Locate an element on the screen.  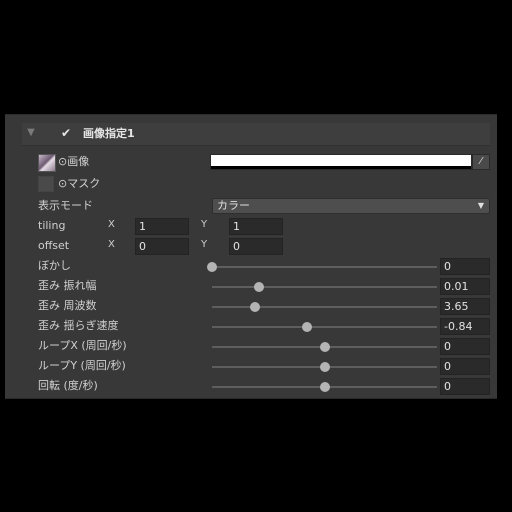
slider-track-loop-y is located at coordinates (324, 367).